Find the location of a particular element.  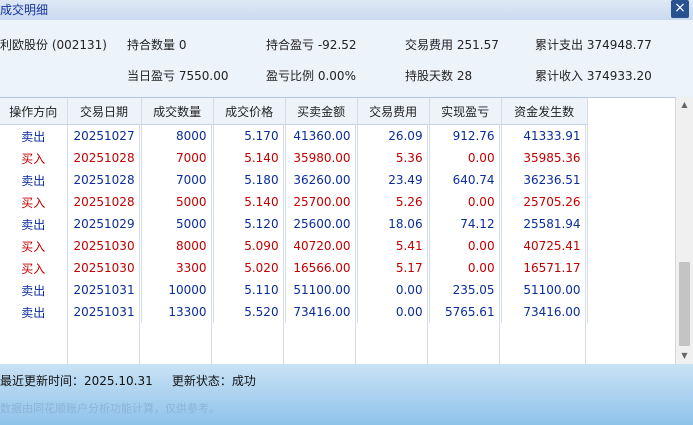

cell-price: 5.520 is located at coordinates (249, 312).